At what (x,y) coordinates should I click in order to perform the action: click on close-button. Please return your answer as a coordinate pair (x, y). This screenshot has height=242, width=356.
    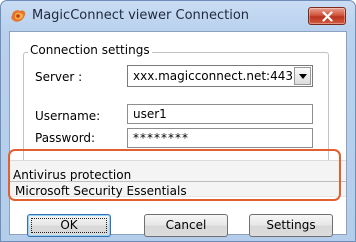
    Looking at the image, I should click on (327, 16).